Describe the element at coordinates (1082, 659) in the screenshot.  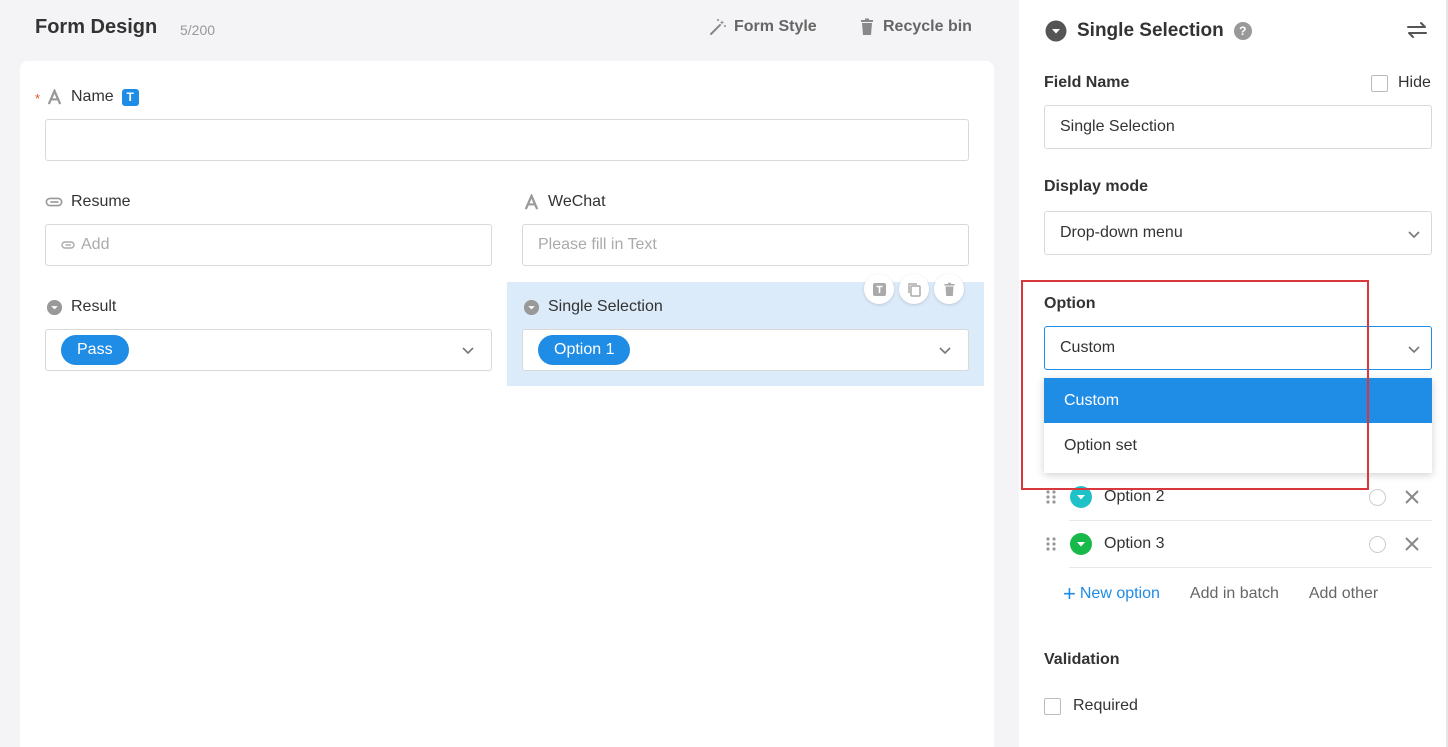
I see `validation-label: Validation` at that location.